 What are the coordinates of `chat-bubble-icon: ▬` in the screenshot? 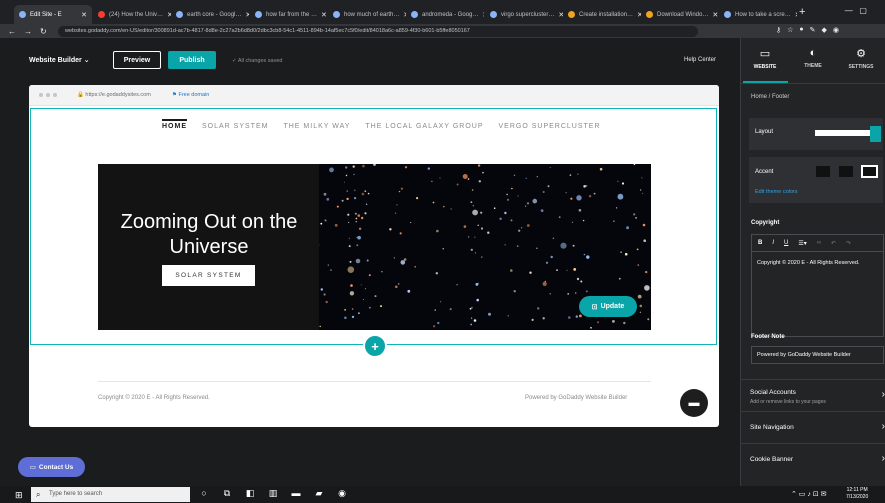 It's located at (694, 403).